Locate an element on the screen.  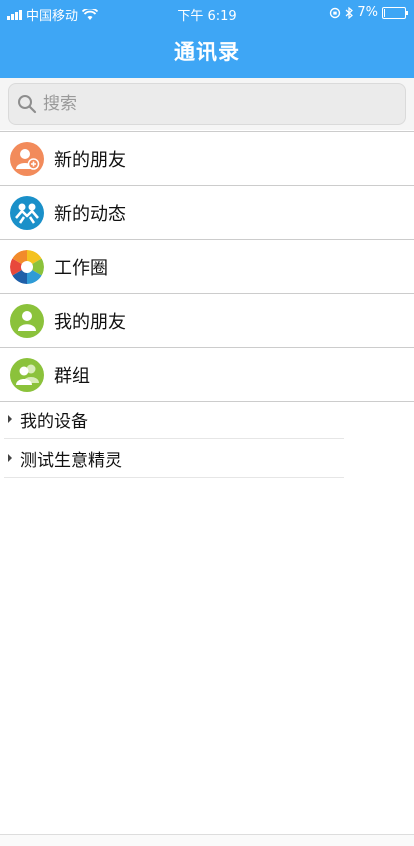
bluetooth-icon is located at coordinates (349, 12).